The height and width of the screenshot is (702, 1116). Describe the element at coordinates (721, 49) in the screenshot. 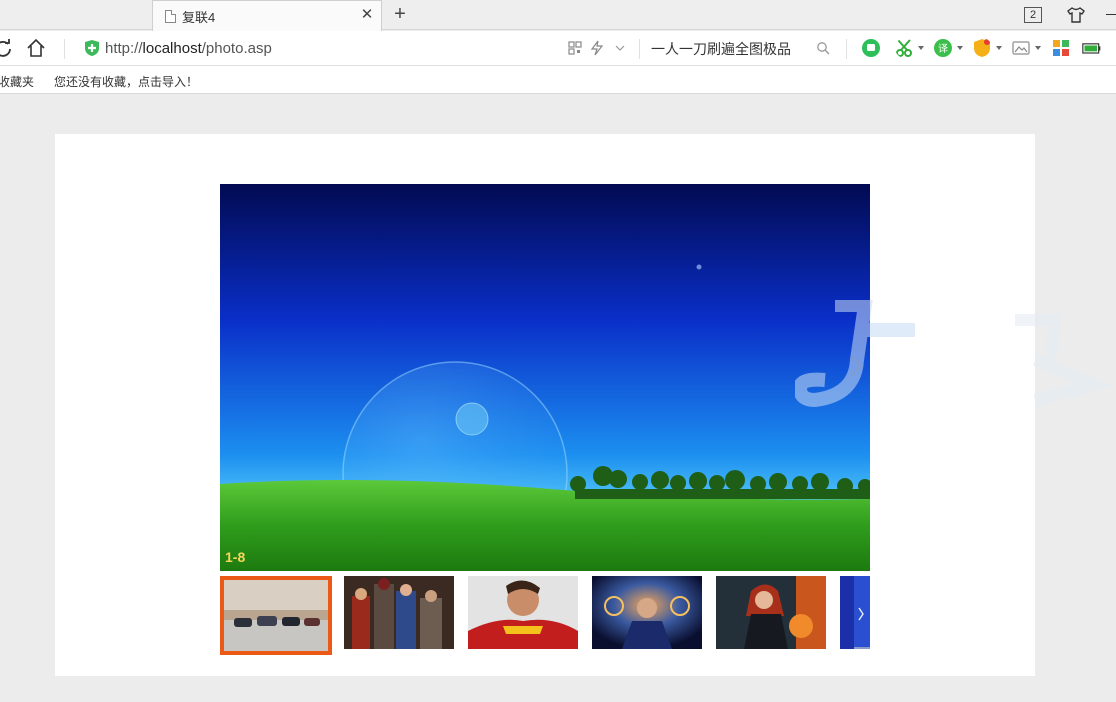

I see `search-input: 一人一刀刷遍全图极品` at that location.